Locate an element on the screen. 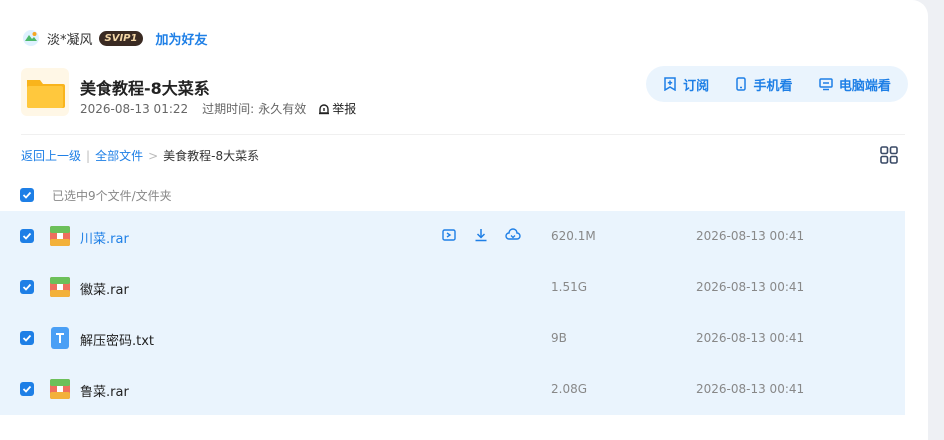 The height and width of the screenshot is (440, 944). table-row: 川菜.rar 620.1M 2026-08-13 00:41 is located at coordinates (452, 236).